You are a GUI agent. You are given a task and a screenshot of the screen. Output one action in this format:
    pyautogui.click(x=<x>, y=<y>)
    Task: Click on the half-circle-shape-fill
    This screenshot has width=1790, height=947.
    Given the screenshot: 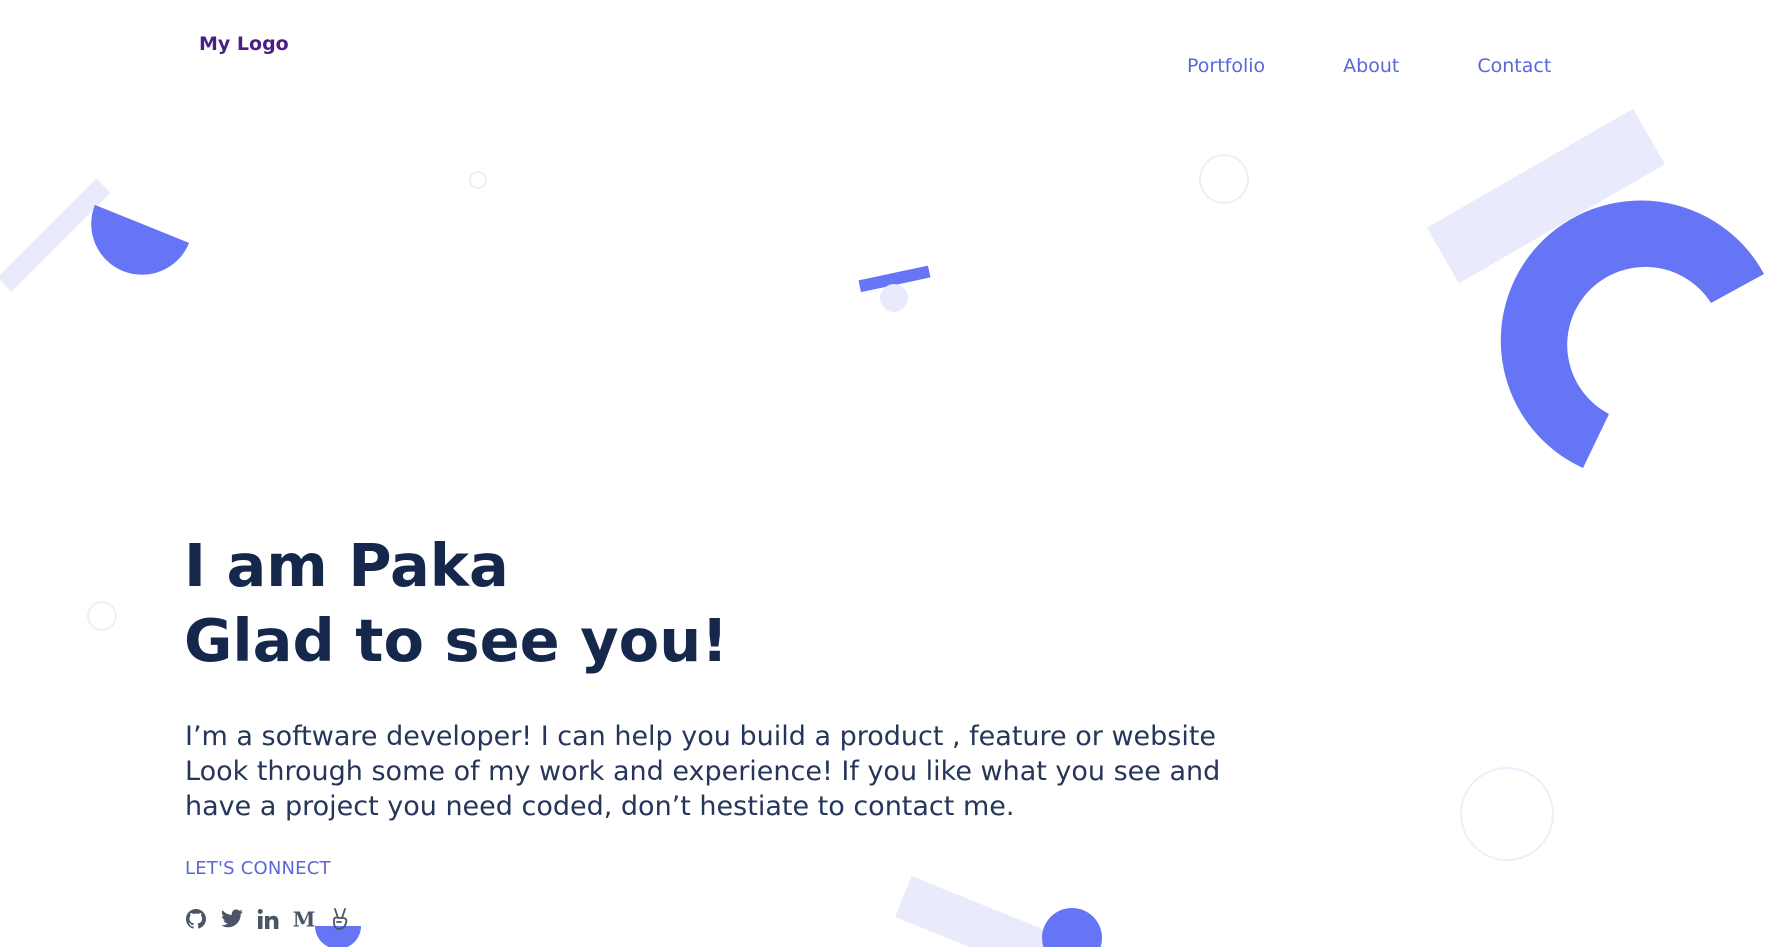 What is the action you would take?
    pyautogui.click(x=140, y=240)
    